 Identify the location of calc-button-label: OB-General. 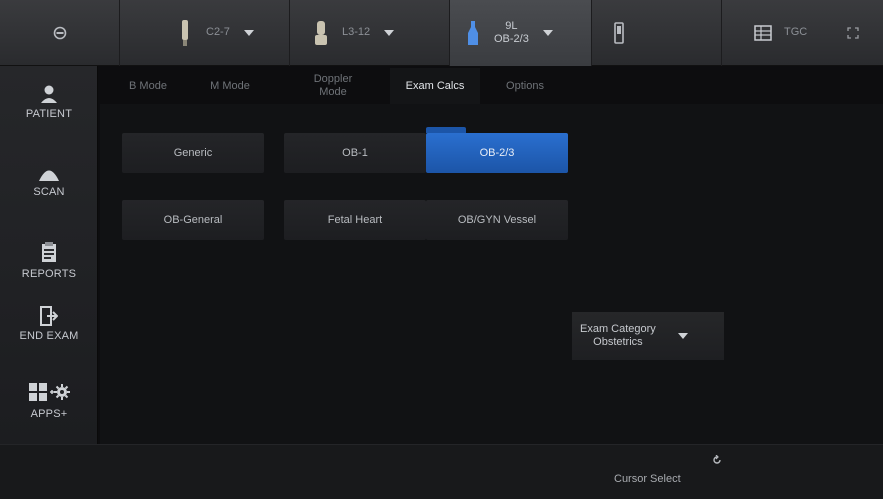
(193, 220).